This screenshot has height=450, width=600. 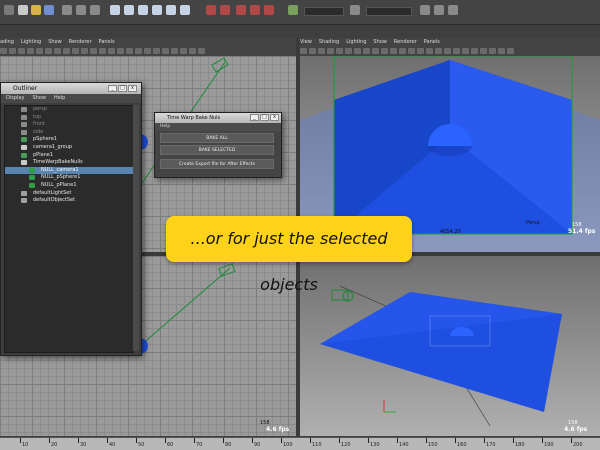 What do you see at coordinates (61, 177) in the screenshot?
I see `outliner-item-label: NULL_pSphere1` at bounding box center [61, 177].